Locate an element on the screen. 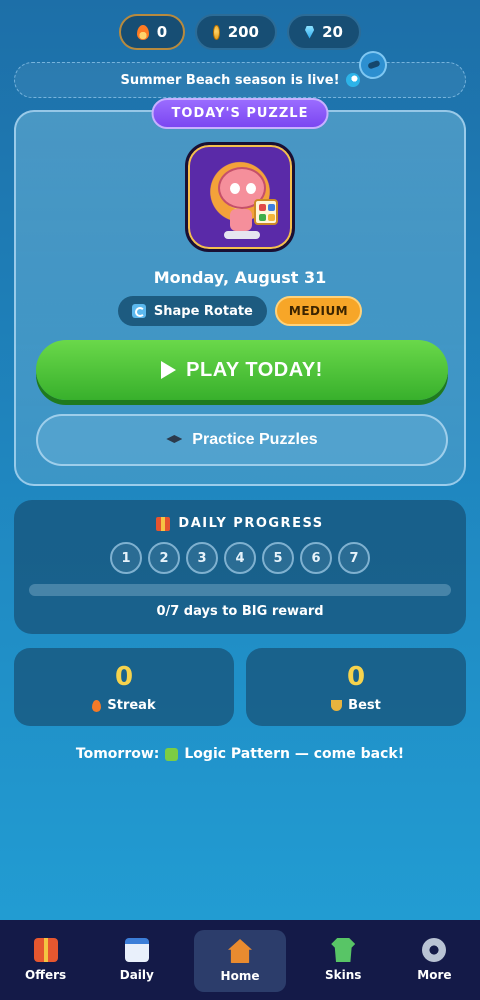 The width and height of the screenshot is (480, 1000). day-markers: 1 2 3 4 5 6 7 is located at coordinates (240, 558).